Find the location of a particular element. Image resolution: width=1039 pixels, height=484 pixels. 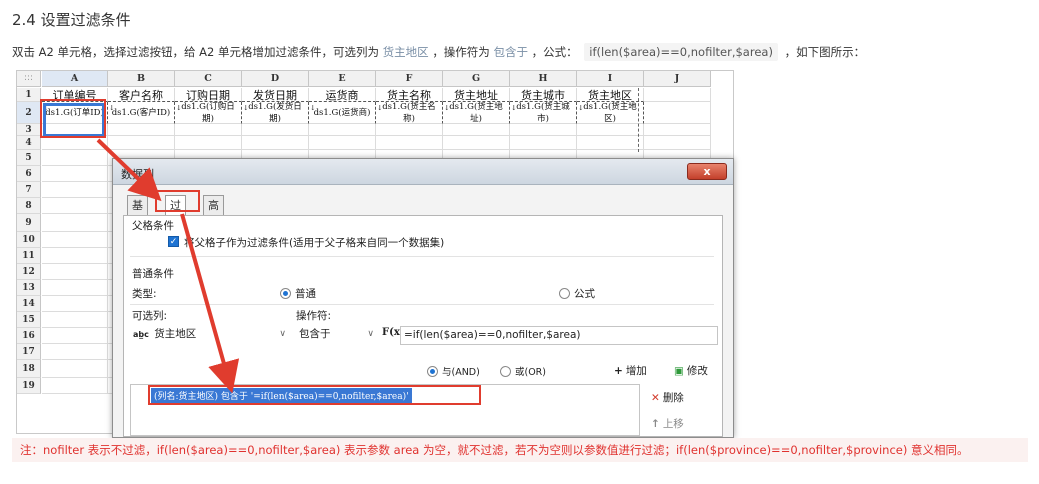

cell-h2: ↓ ds1.G(货主城市) is located at coordinates (543, 113).